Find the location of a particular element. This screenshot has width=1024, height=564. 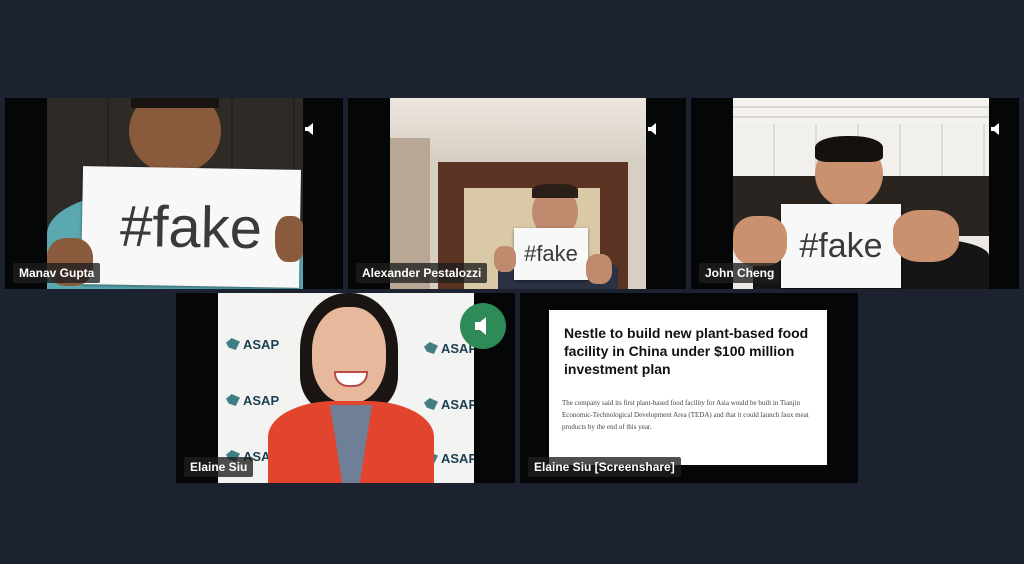

person-head is located at coordinates (349, 355).